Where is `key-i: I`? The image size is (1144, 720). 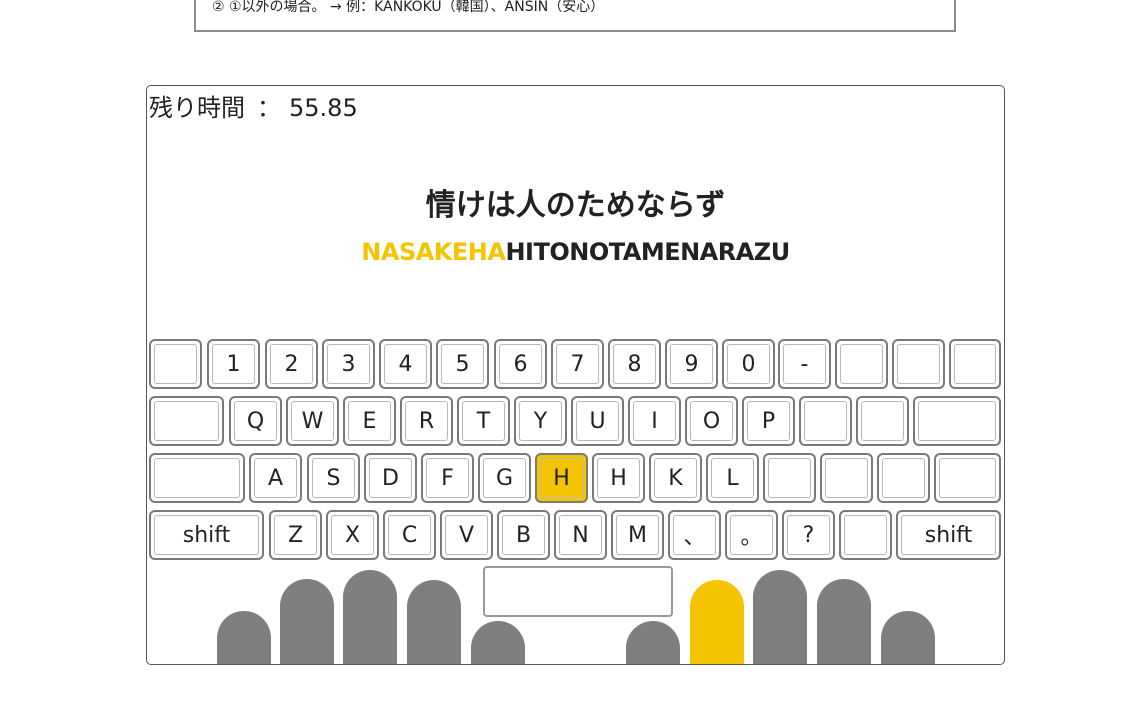
key-i: I is located at coordinates (654, 421).